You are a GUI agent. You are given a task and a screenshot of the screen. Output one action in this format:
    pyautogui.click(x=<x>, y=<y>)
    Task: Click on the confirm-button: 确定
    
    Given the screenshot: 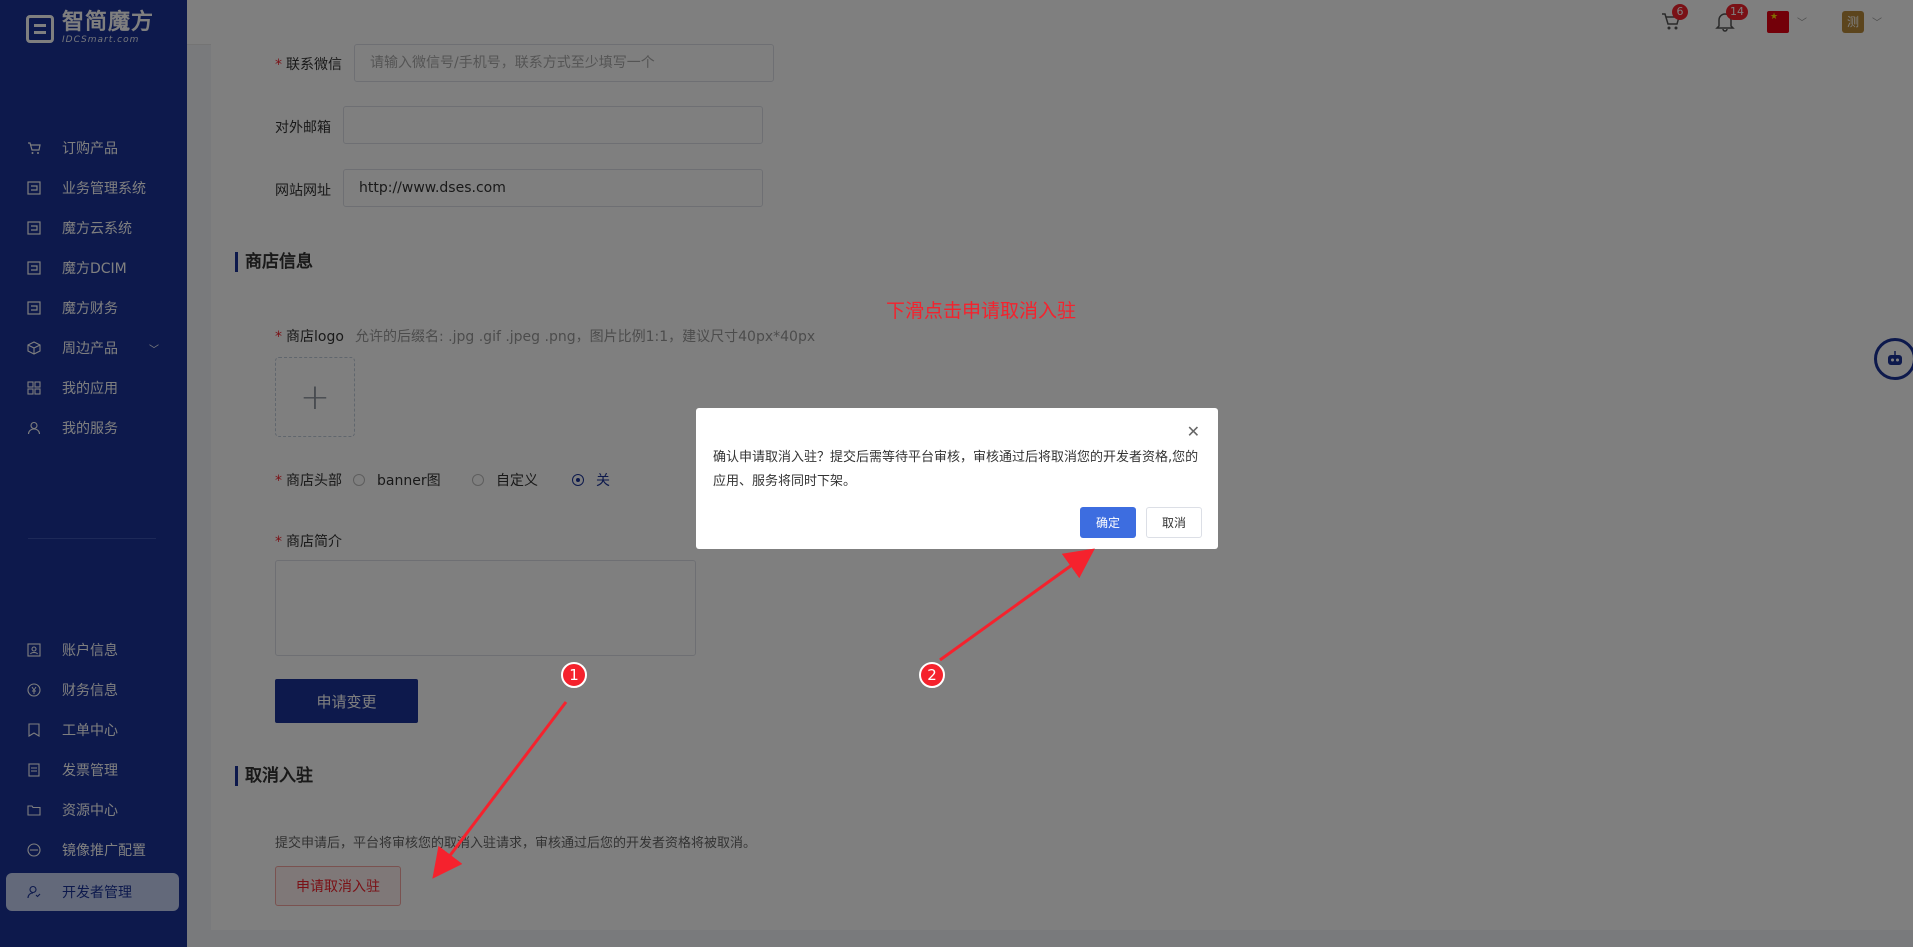 What is the action you would take?
    pyautogui.click(x=1108, y=522)
    